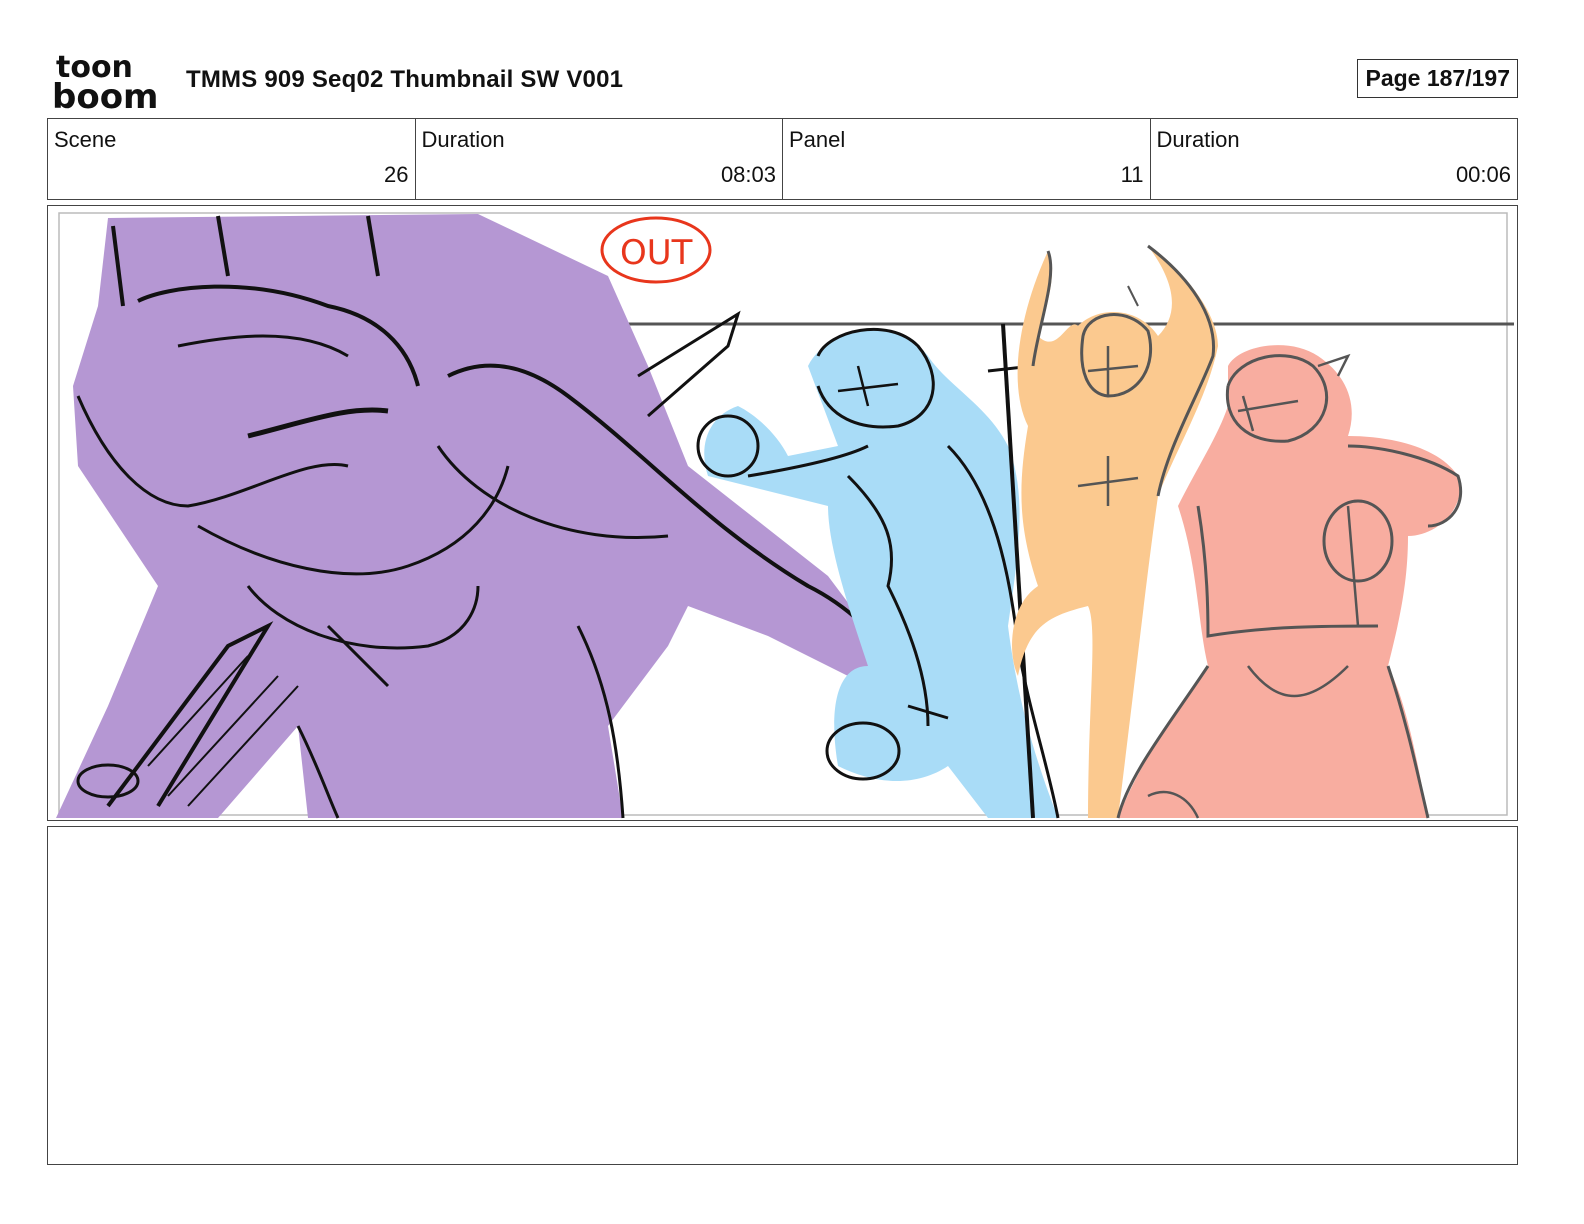  I want to click on scene-duration-cell: Duration 08:03, so click(599, 159).